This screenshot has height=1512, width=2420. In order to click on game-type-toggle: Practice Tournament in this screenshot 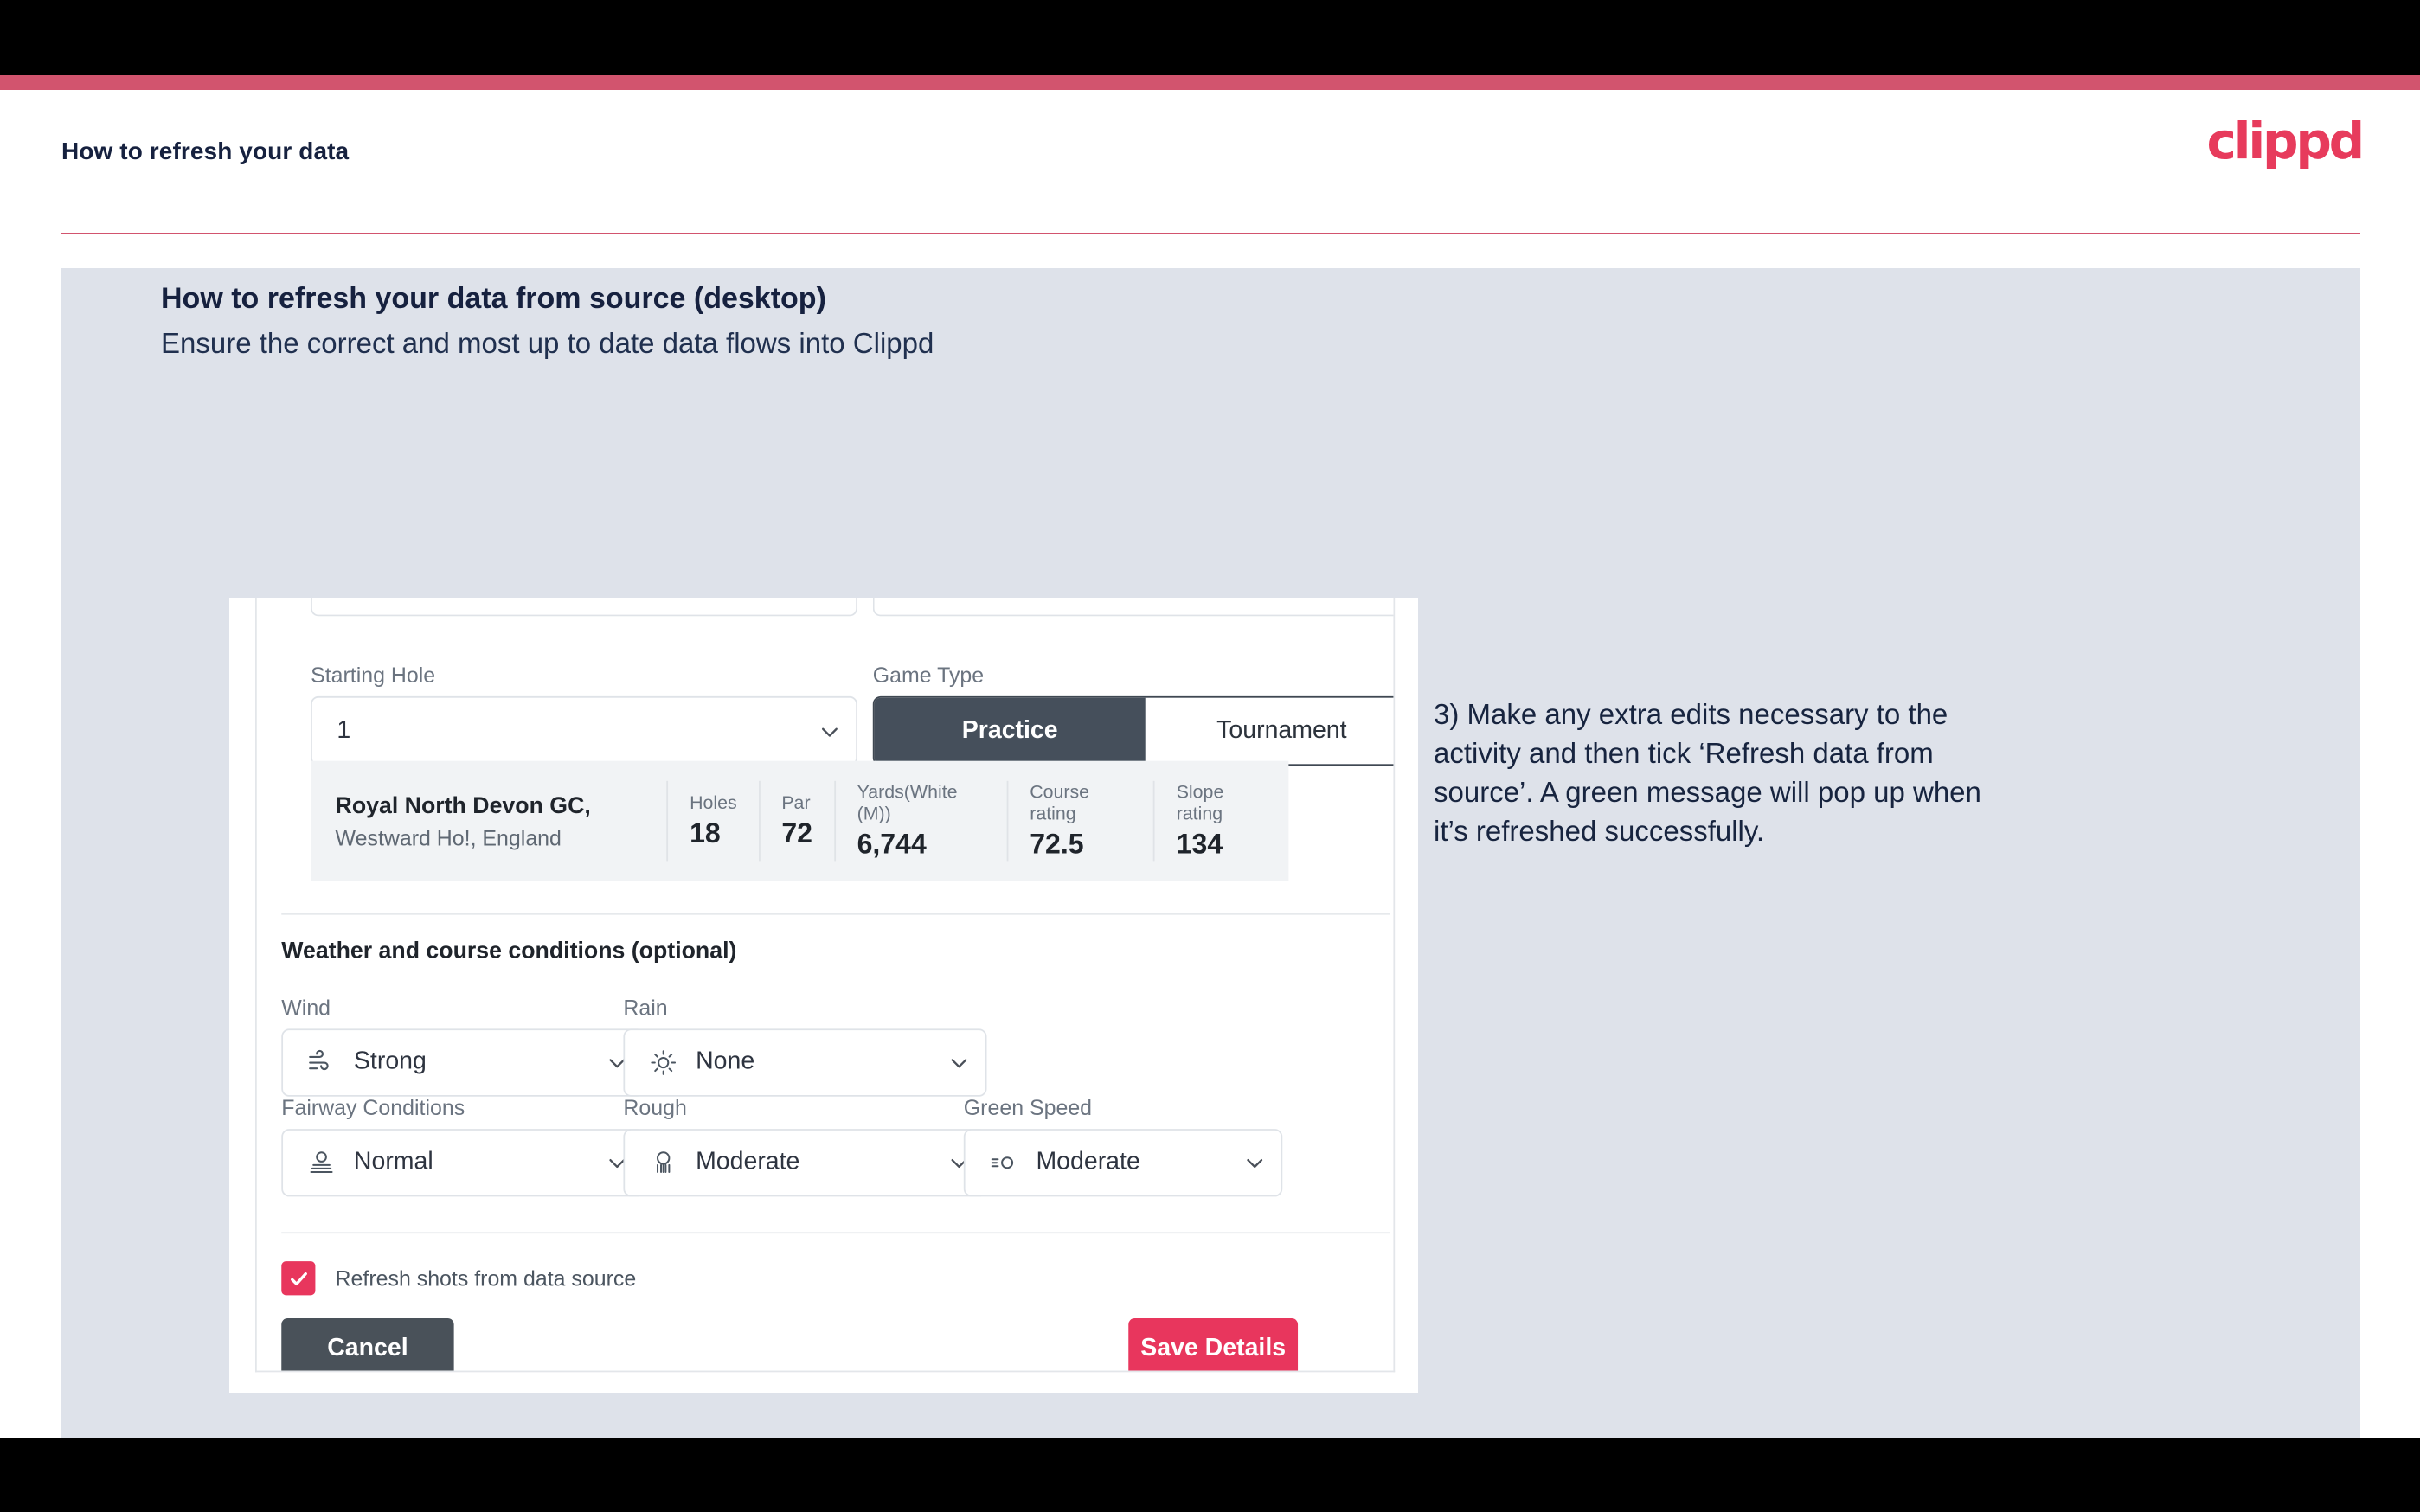, I will do `click(1133, 730)`.